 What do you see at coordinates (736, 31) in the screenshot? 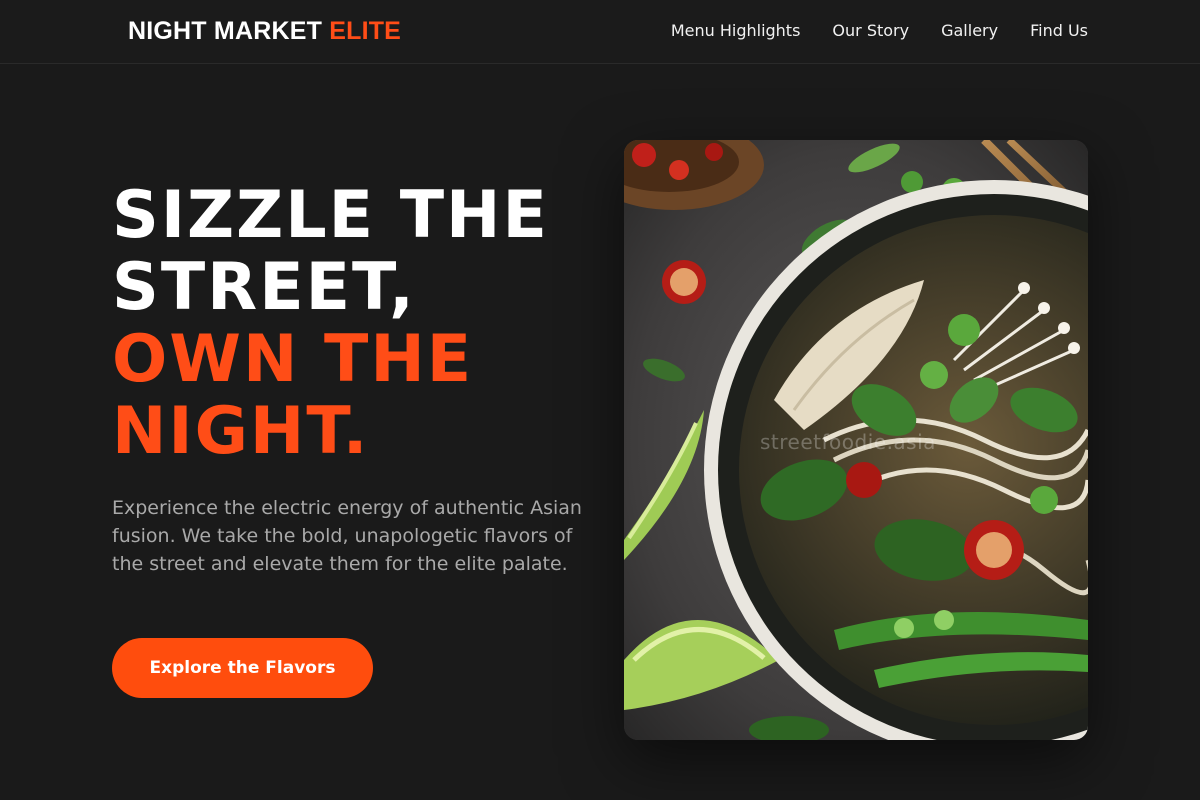
I see `nav-link-menu-highlights: Menu Highlights` at bounding box center [736, 31].